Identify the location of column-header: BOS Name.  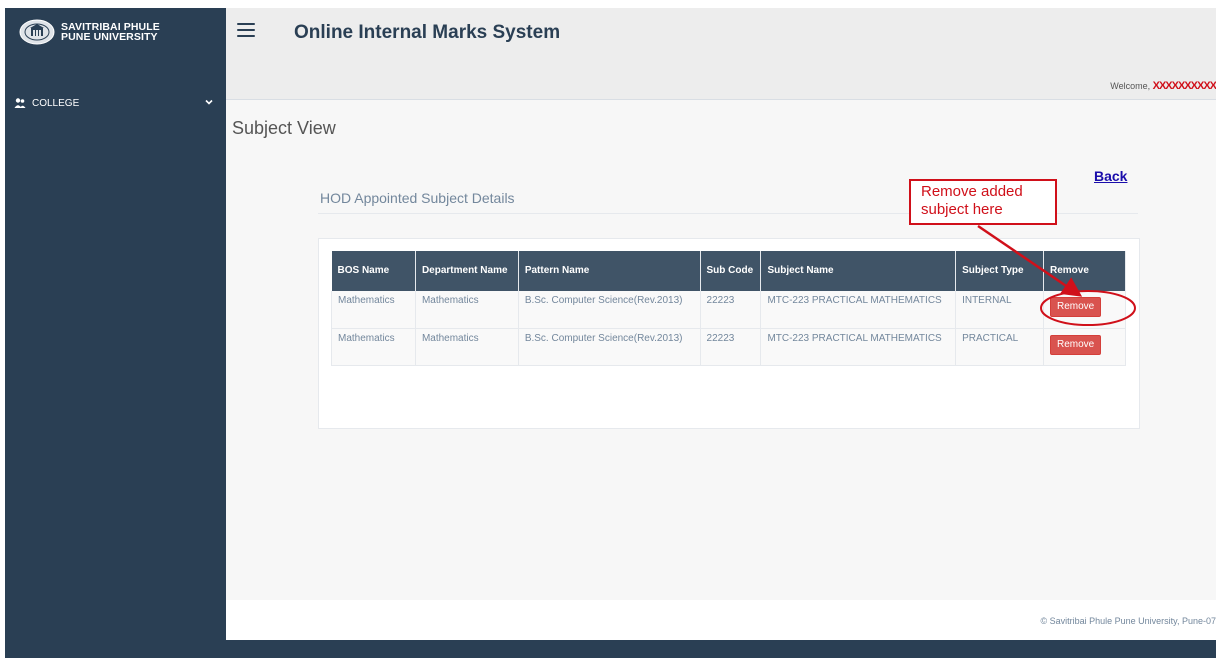
(373, 271).